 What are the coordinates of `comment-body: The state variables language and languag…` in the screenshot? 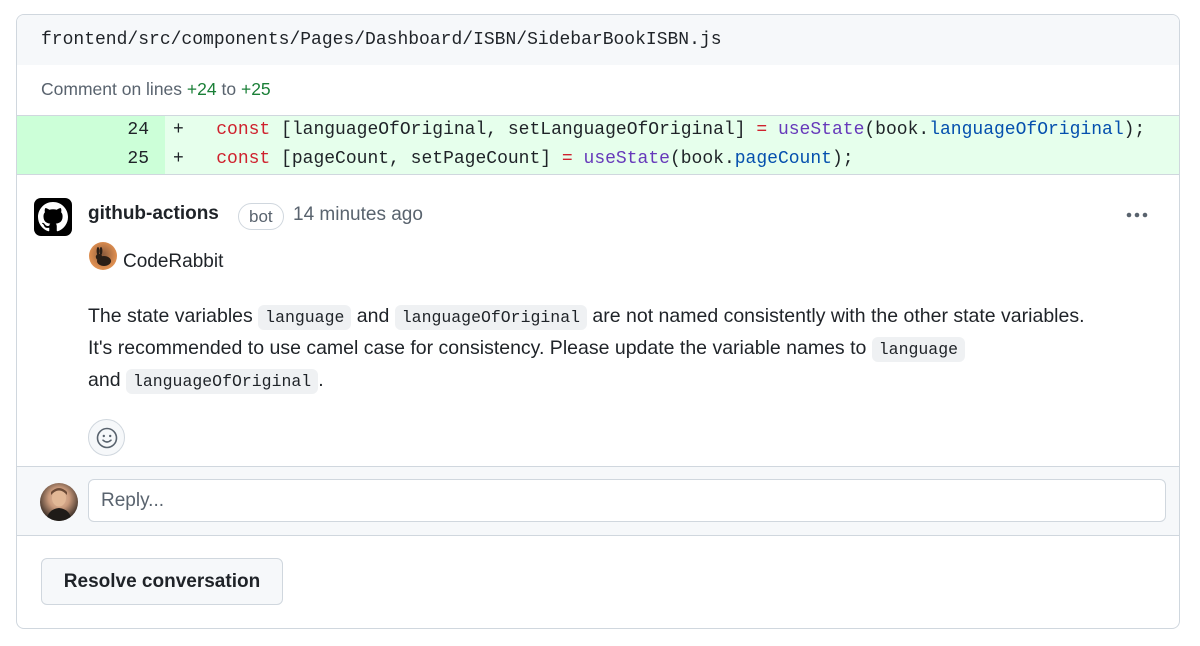 It's located at (593, 349).